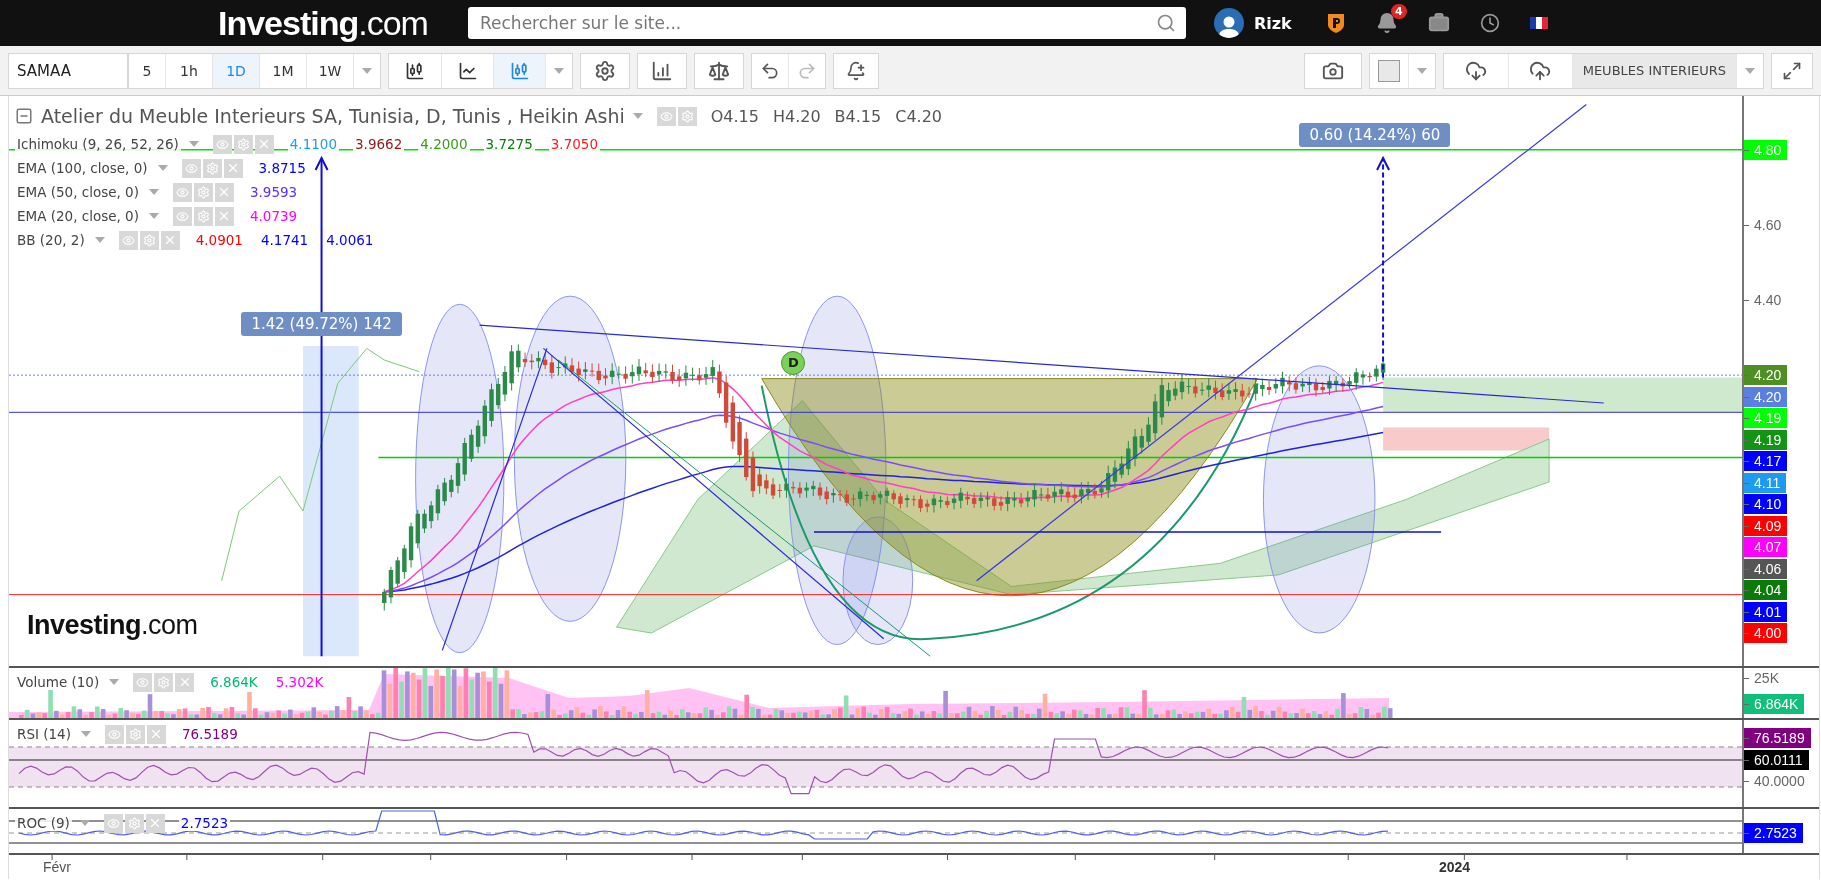 The height and width of the screenshot is (882, 1821). I want to click on indicator-name: BB (20, 2), so click(51, 240).